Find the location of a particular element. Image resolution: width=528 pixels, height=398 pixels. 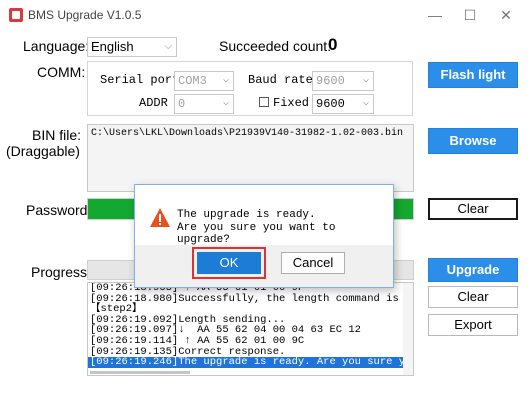

app-icon is located at coordinates (16, 15).